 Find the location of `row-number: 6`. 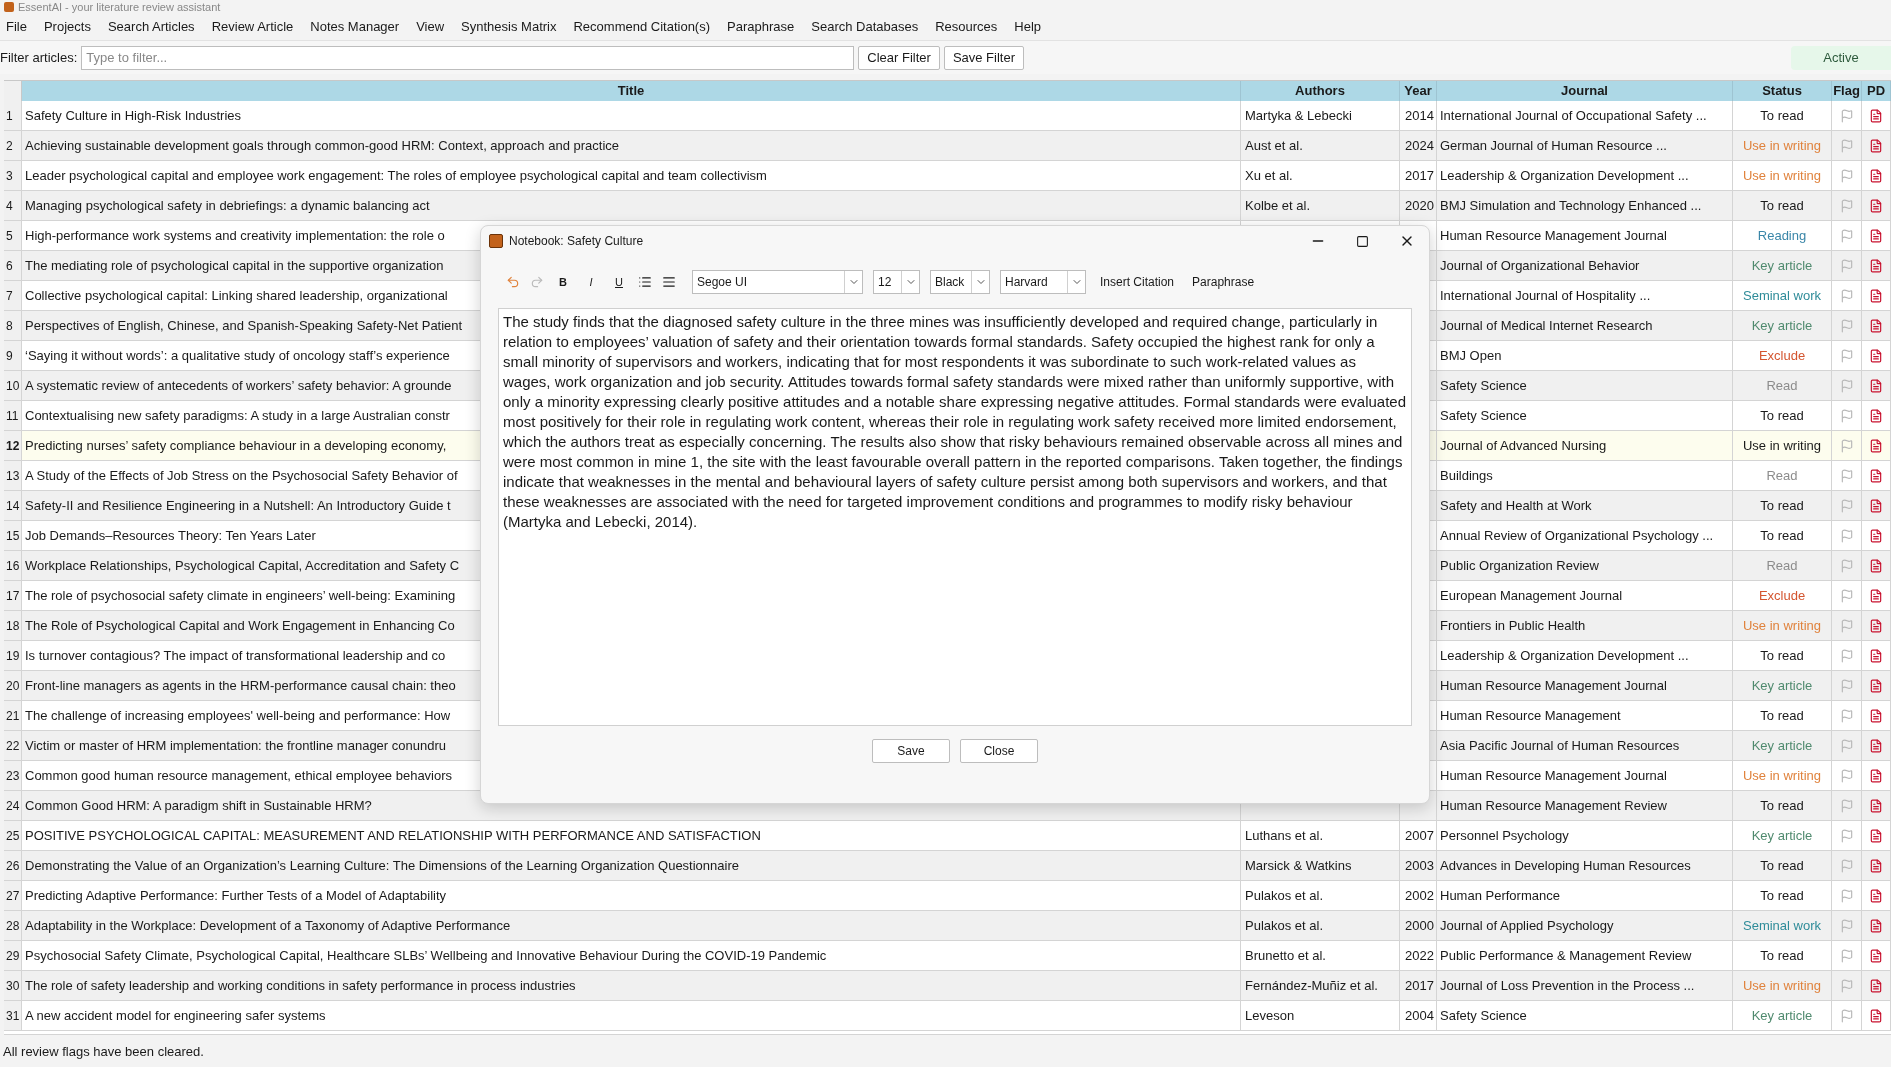

row-number: 6 is located at coordinates (13, 266).